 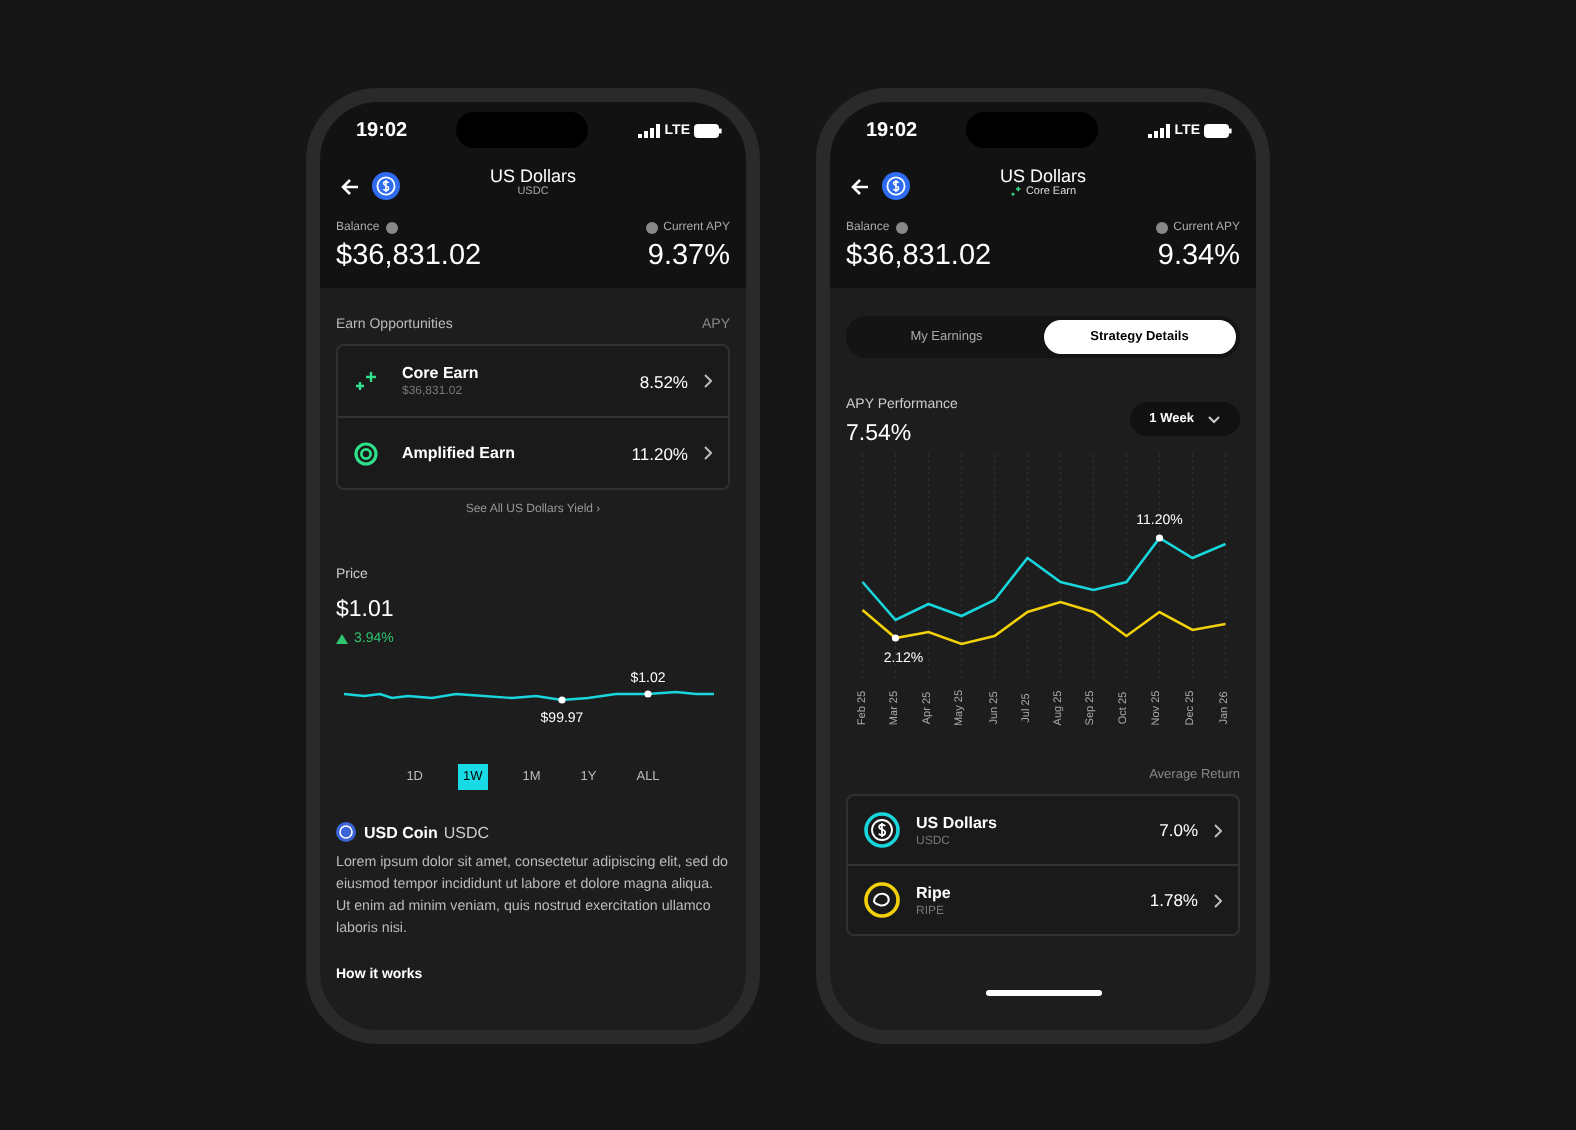 What do you see at coordinates (1043, 993) in the screenshot?
I see `home-indicator` at bounding box center [1043, 993].